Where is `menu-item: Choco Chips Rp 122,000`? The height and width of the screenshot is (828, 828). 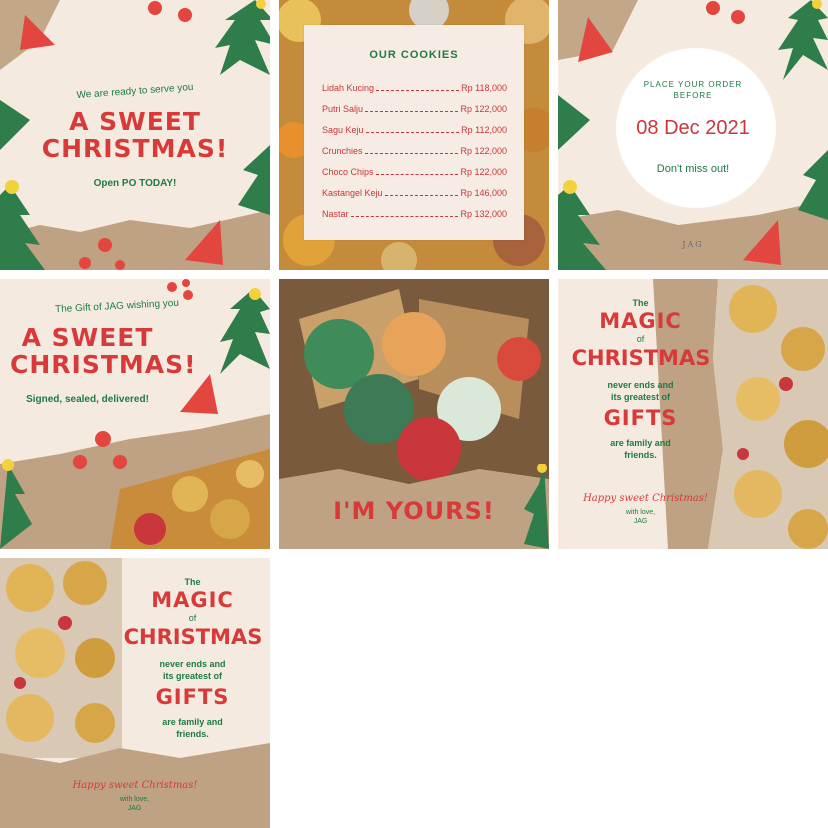
menu-item: Choco Chips Rp 122,000 is located at coordinates (414, 172).